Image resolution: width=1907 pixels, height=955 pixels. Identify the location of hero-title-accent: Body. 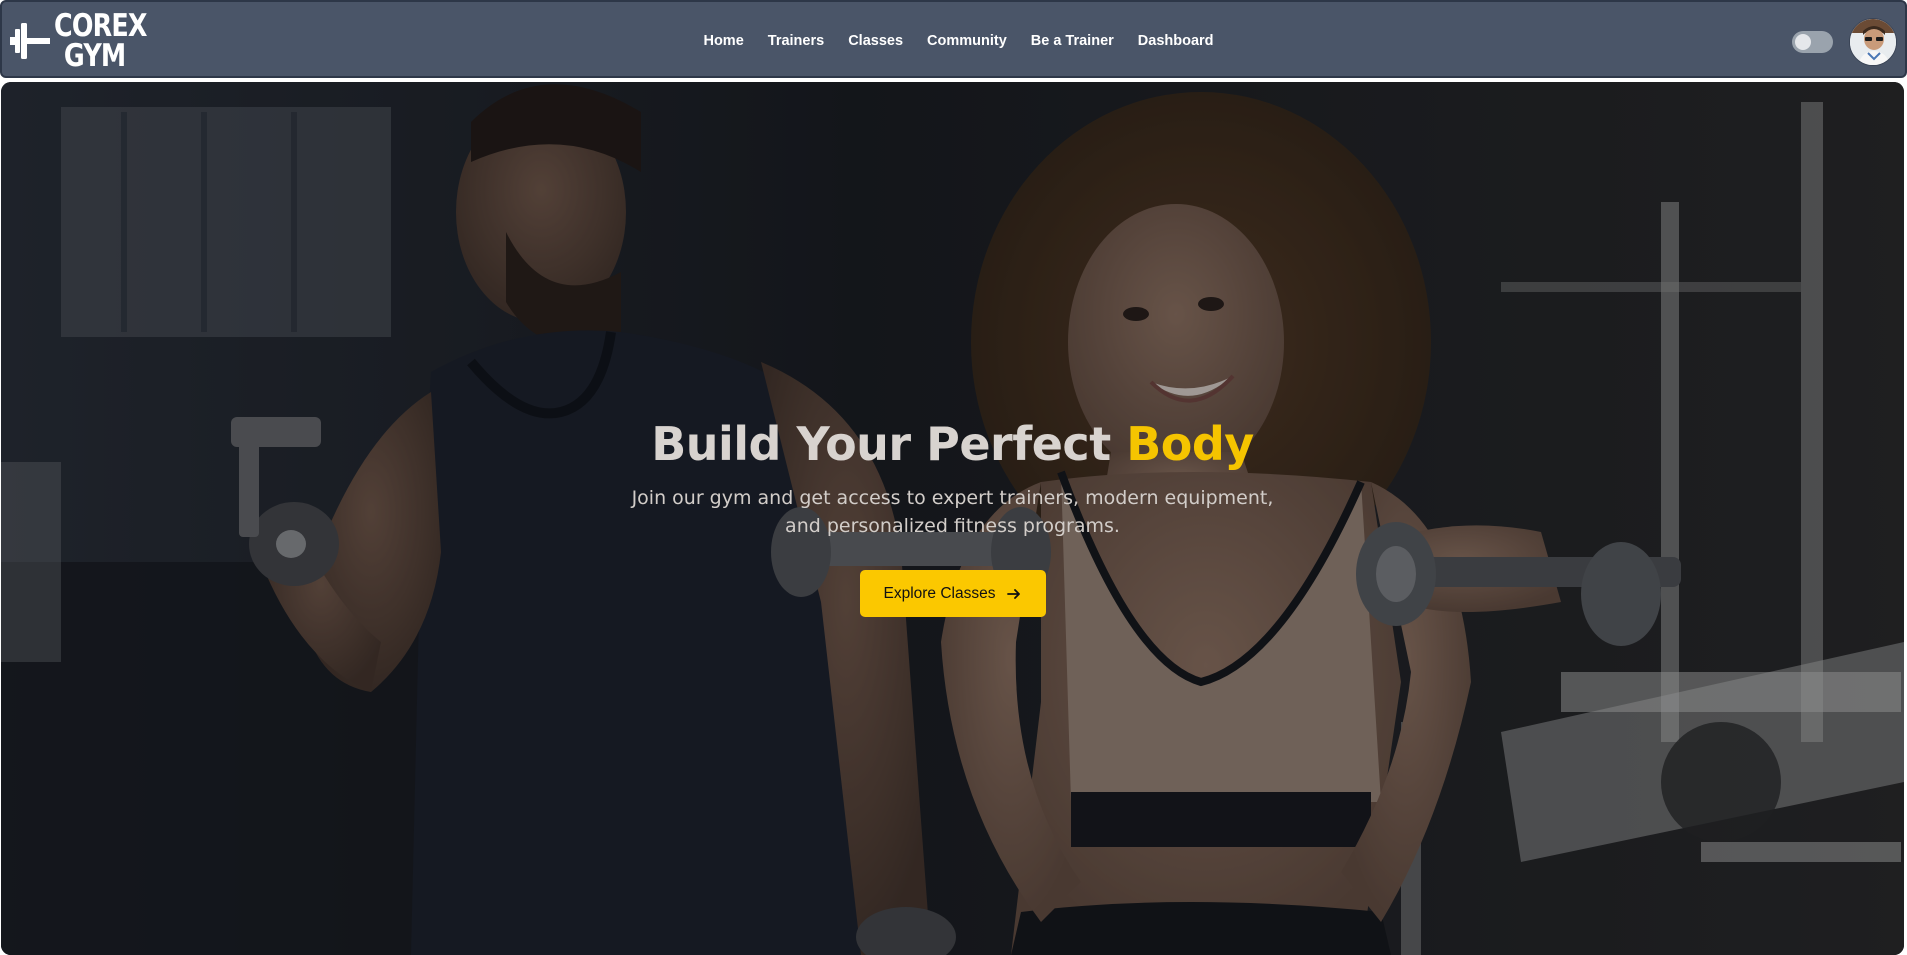
(1190, 444).